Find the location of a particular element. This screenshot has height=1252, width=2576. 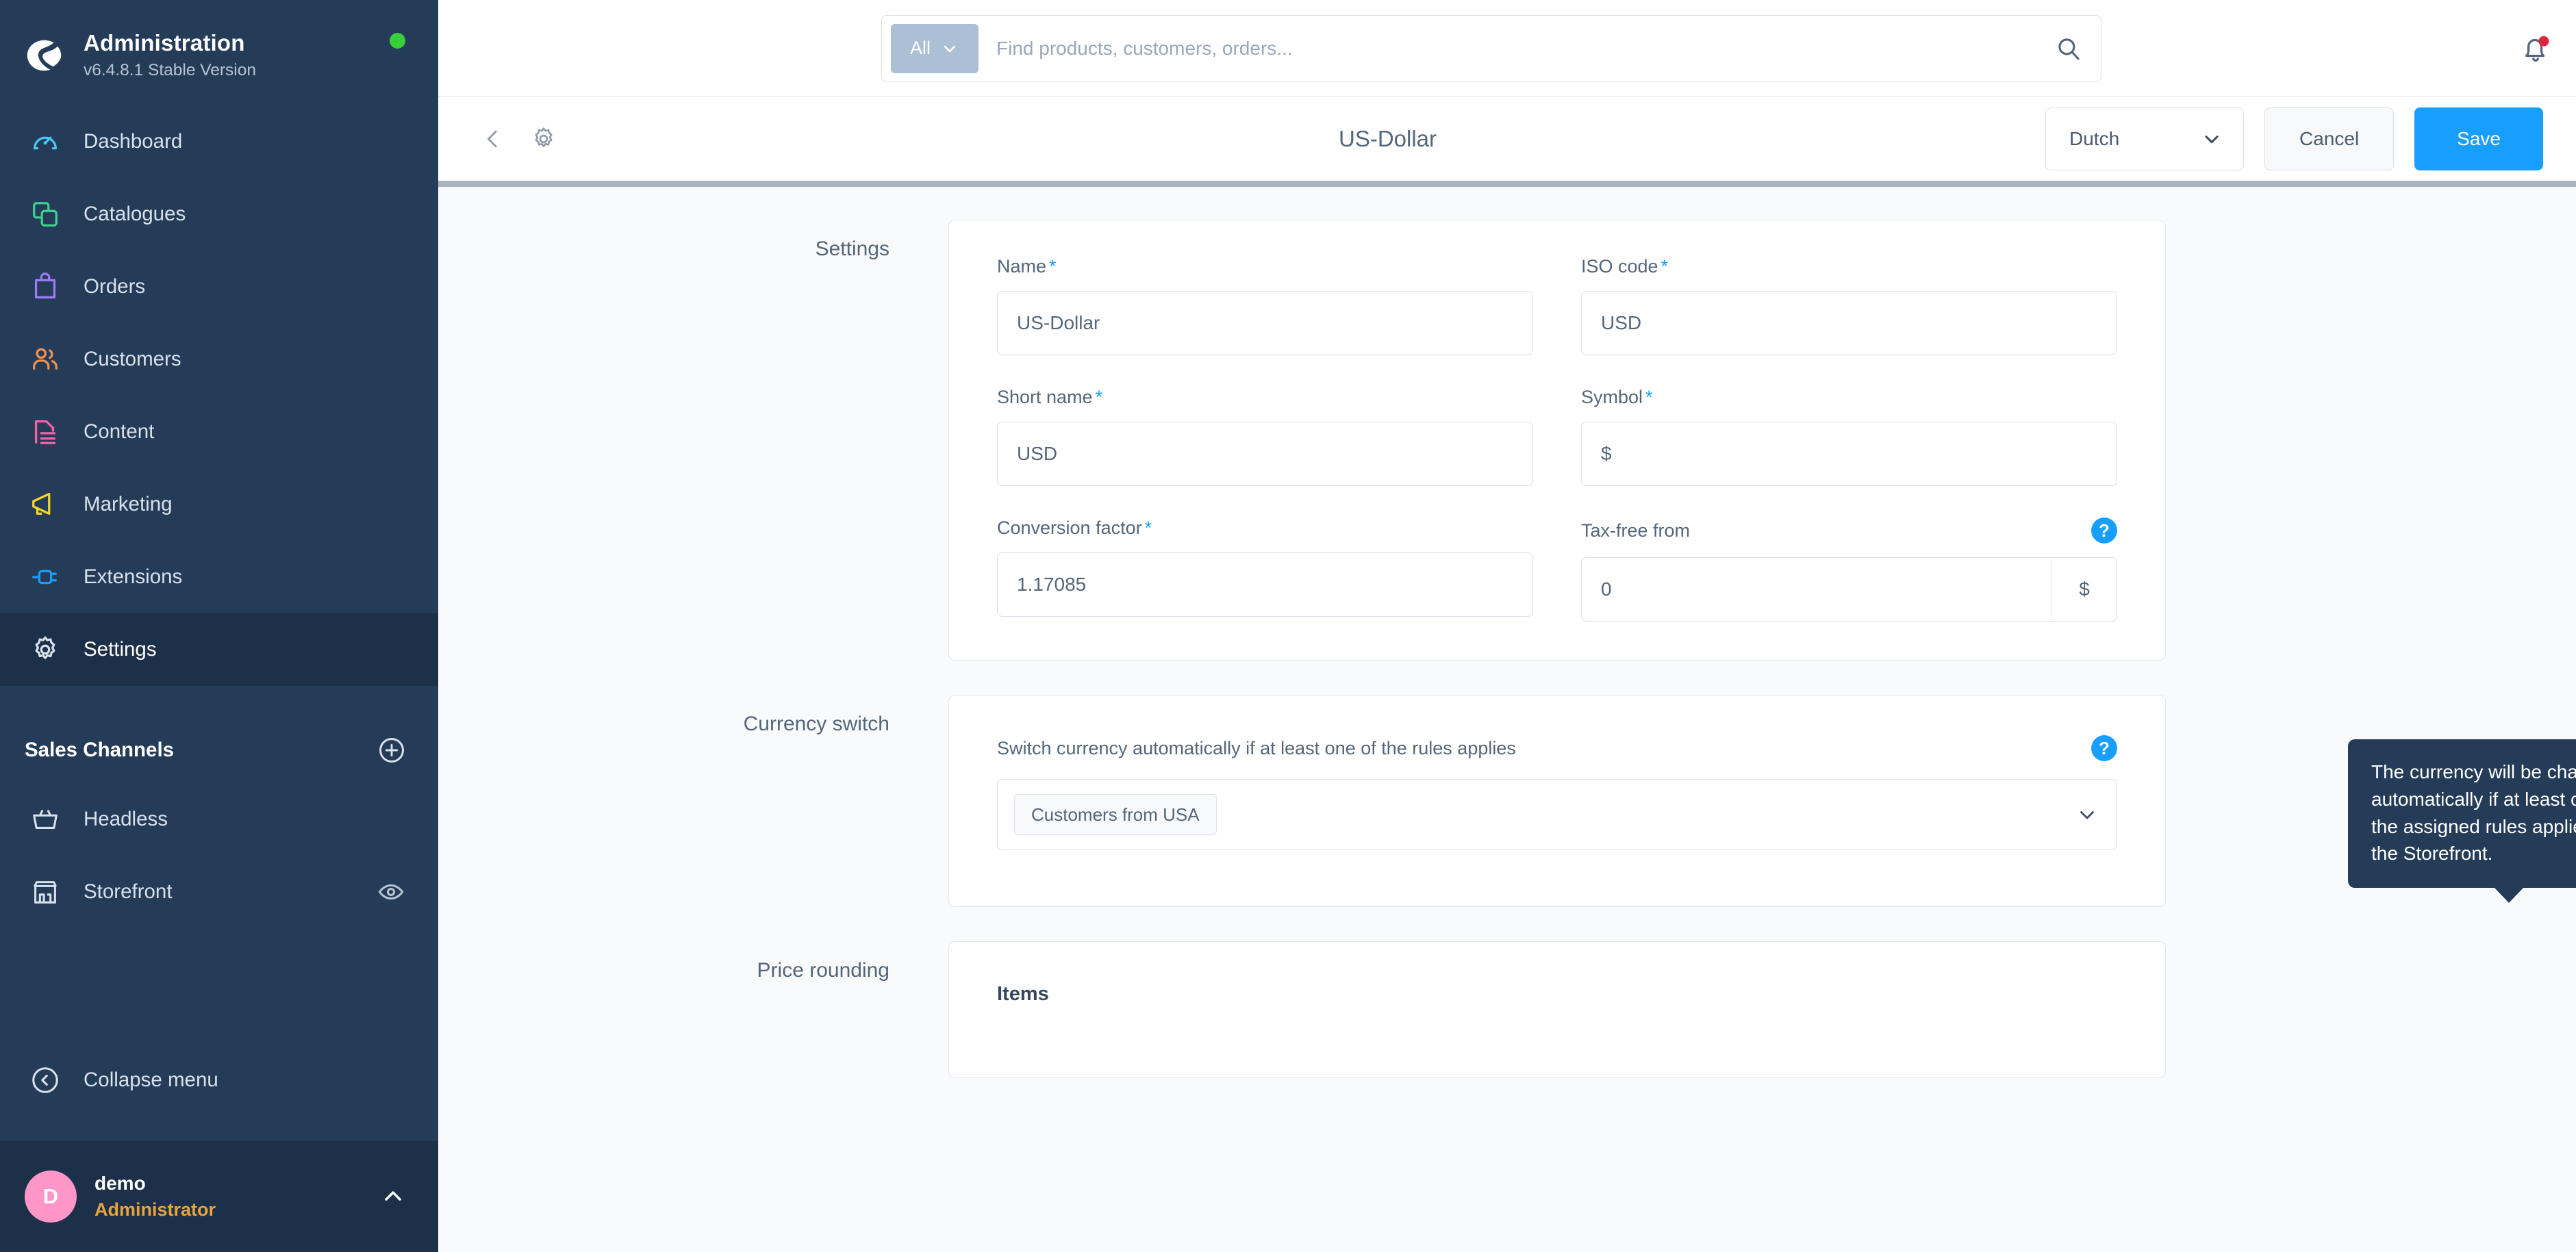

sidebar-item-catalogues: Catalogues is located at coordinates (219, 214).